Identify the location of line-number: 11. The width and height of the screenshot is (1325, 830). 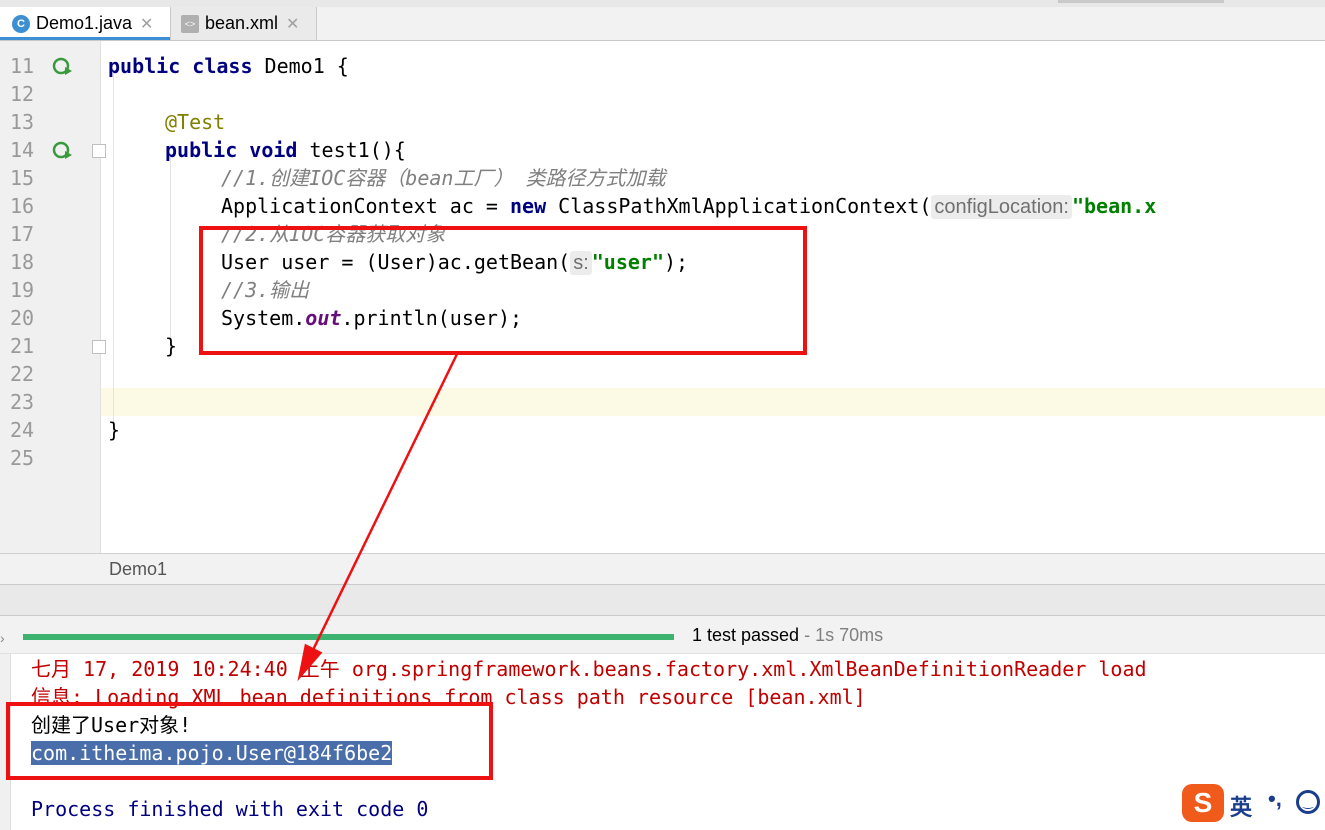
(22, 66).